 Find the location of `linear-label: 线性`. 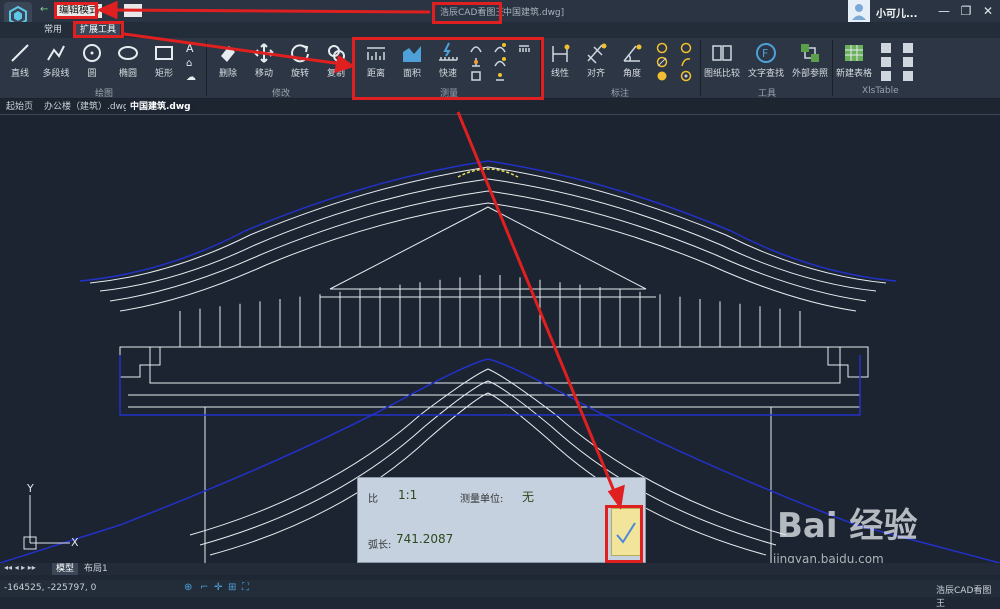

linear-label: 线性 is located at coordinates (559, 74).